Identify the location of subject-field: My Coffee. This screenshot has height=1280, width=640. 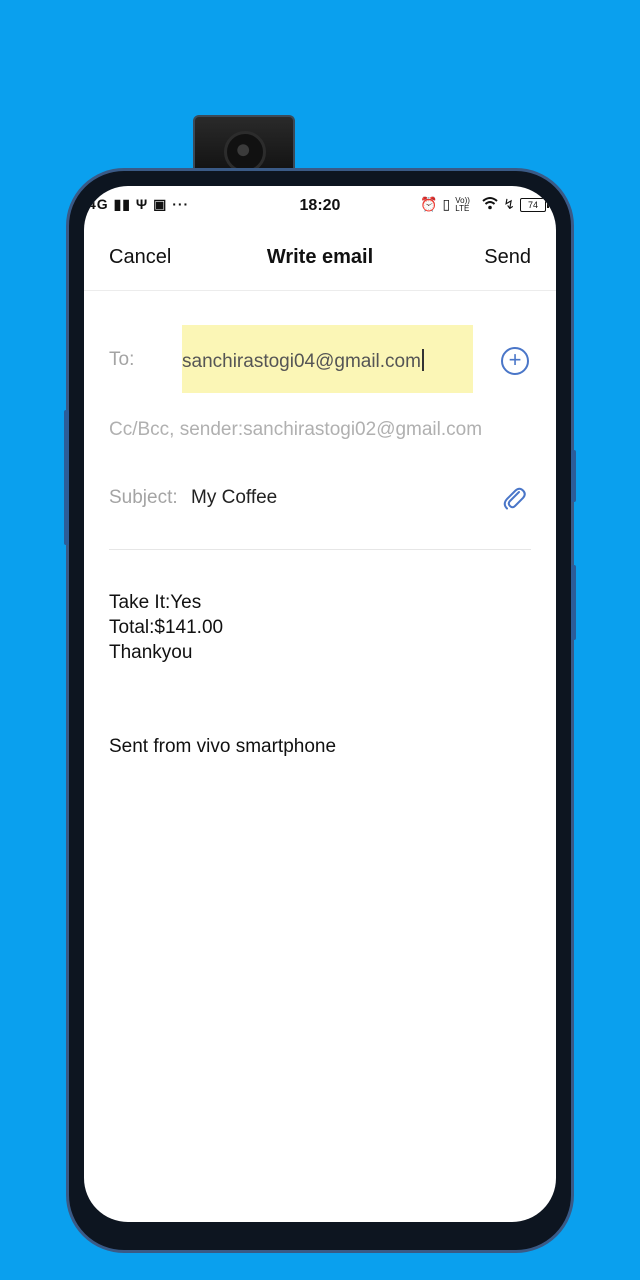
(234, 498).